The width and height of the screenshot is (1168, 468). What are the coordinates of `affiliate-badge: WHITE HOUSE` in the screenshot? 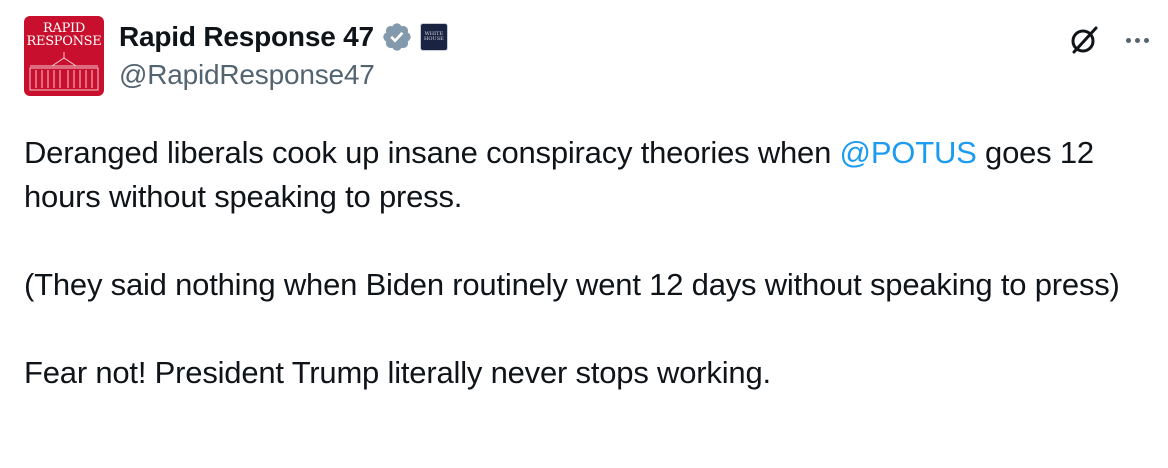 It's located at (433, 37).